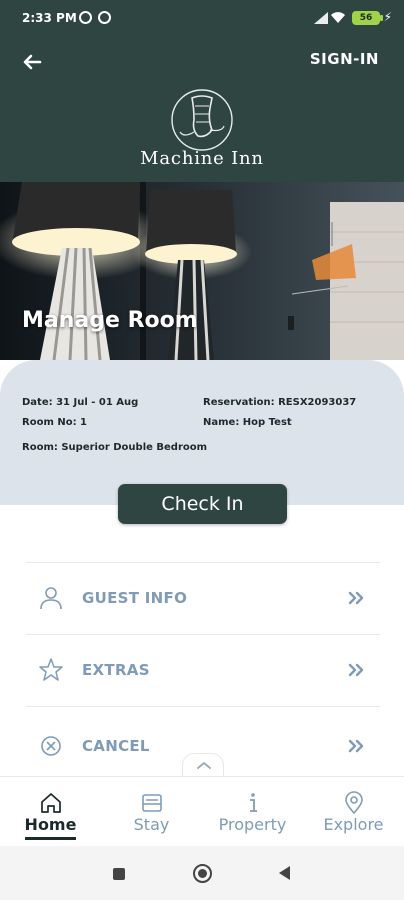  I want to click on nav-explore: Explore, so click(353, 812).